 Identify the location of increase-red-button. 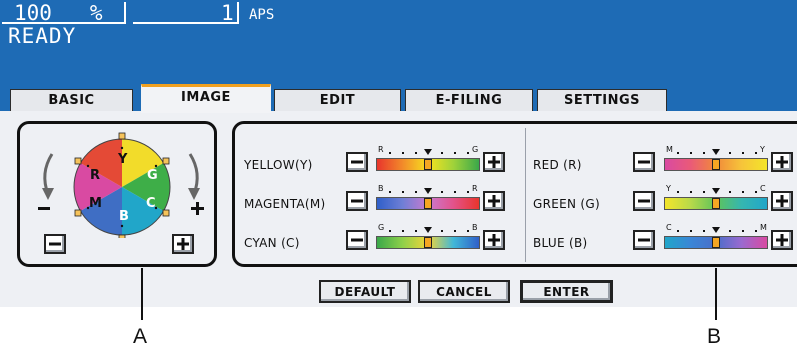
(782, 162).